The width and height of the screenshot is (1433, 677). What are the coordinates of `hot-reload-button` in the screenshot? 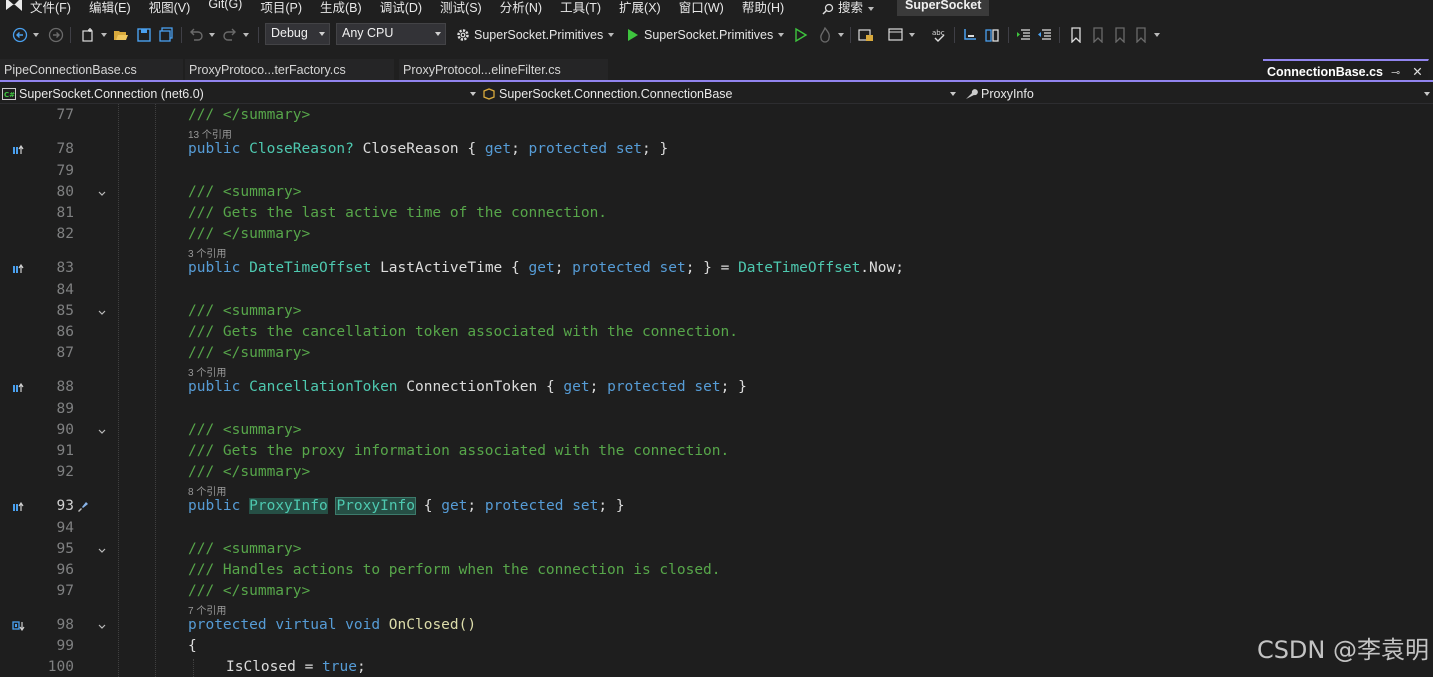 It's located at (830, 35).